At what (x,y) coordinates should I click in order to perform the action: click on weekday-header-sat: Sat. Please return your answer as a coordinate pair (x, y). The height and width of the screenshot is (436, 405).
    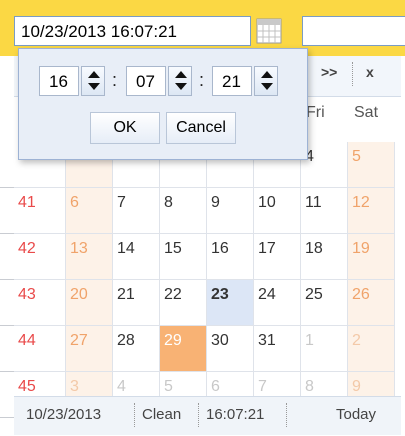
    Looking at the image, I should click on (366, 112).